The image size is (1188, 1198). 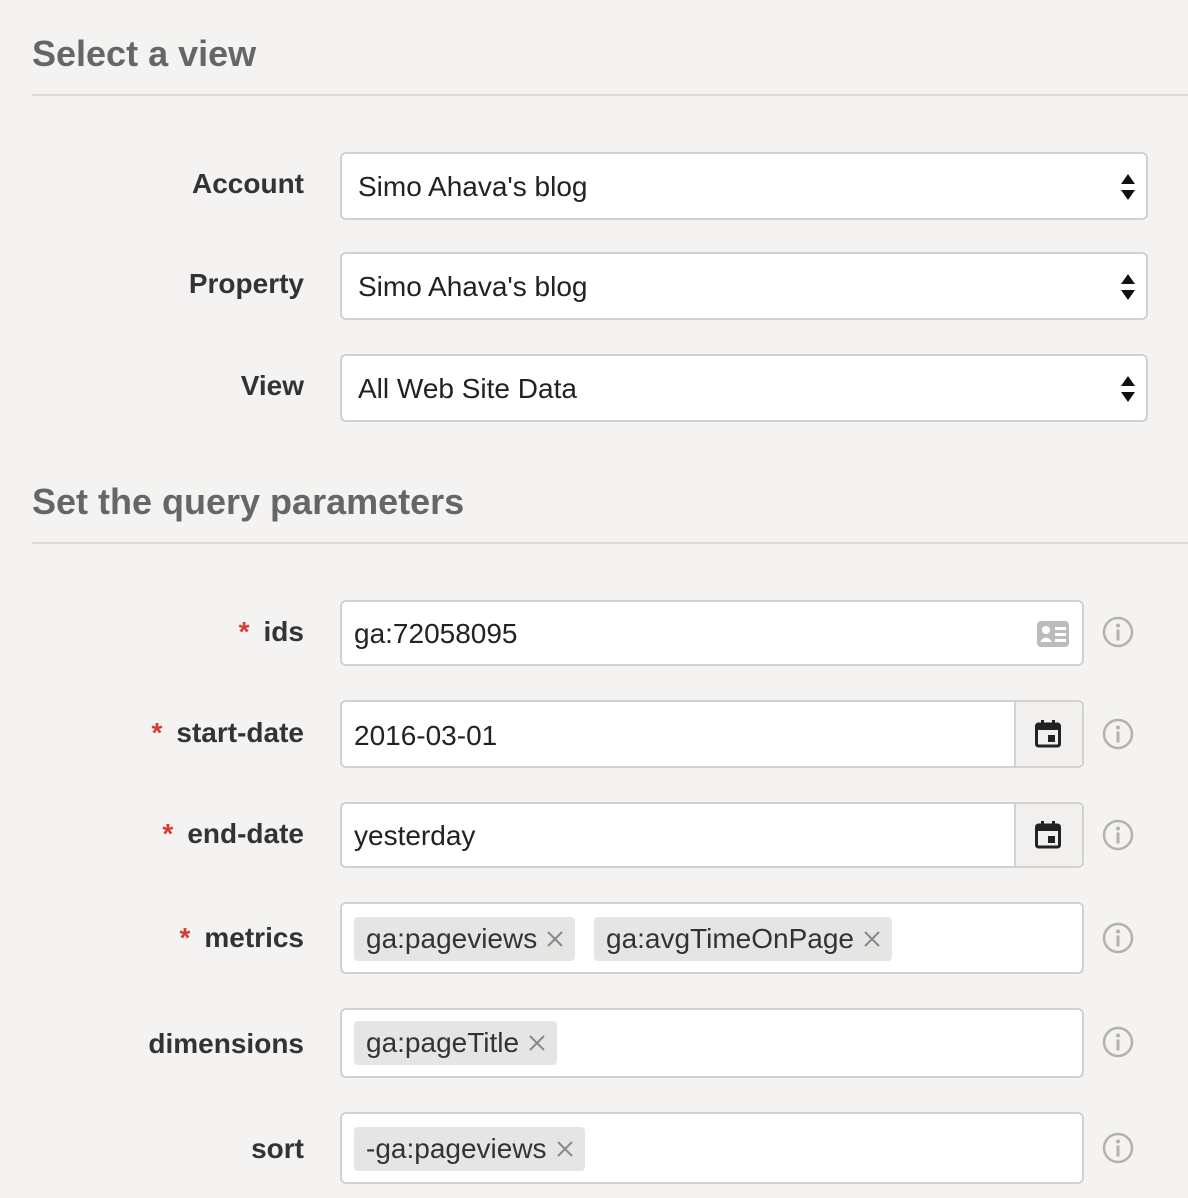 I want to click on start-date-row: * start-date 2016-03-01, so click(x=594, y=734).